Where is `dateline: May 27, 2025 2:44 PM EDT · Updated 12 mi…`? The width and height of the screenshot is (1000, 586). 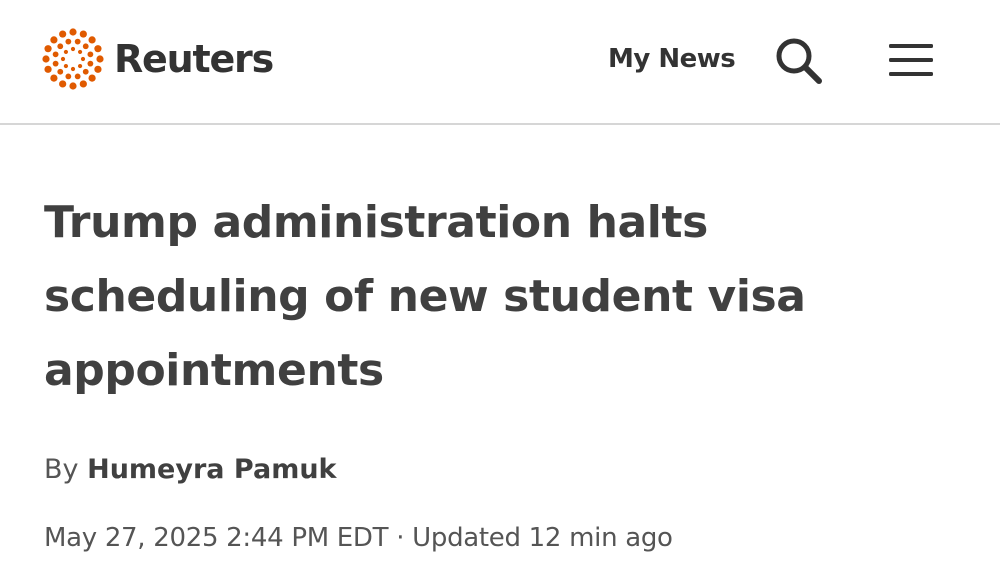 dateline: May 27, 2025 2:44 PM EDT · Updated 12 mi… is located at coordinates (358, 538).